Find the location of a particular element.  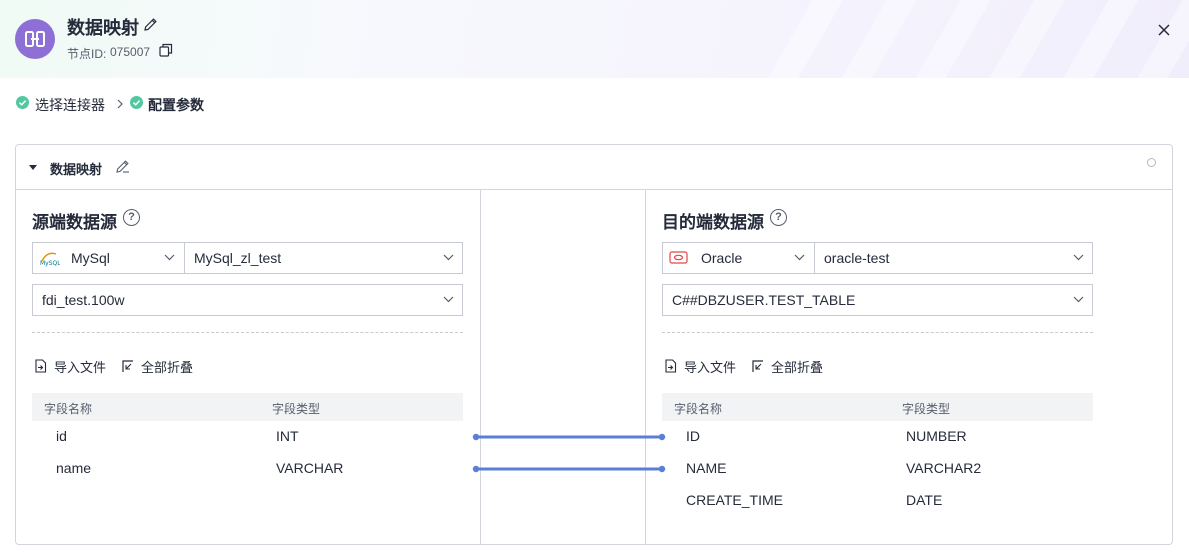

step-select-connector: 选择连接器 is located at coordinates (70, 105).